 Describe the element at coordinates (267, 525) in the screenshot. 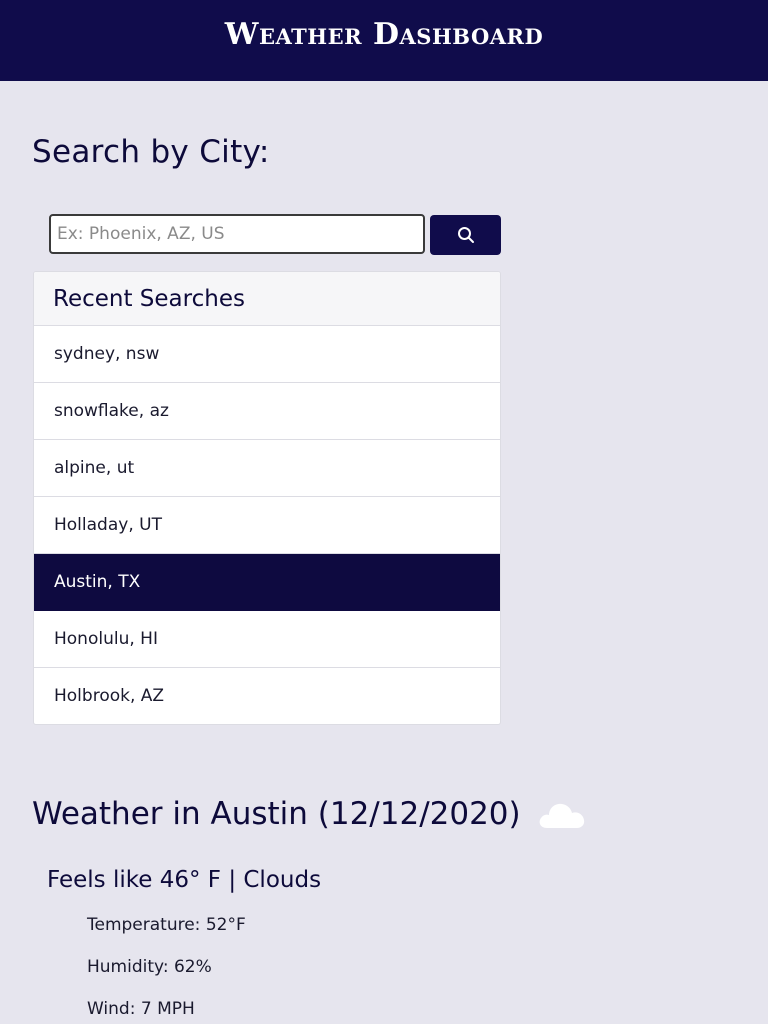

I see `recent-search-item: Holladay, UT` at that location.